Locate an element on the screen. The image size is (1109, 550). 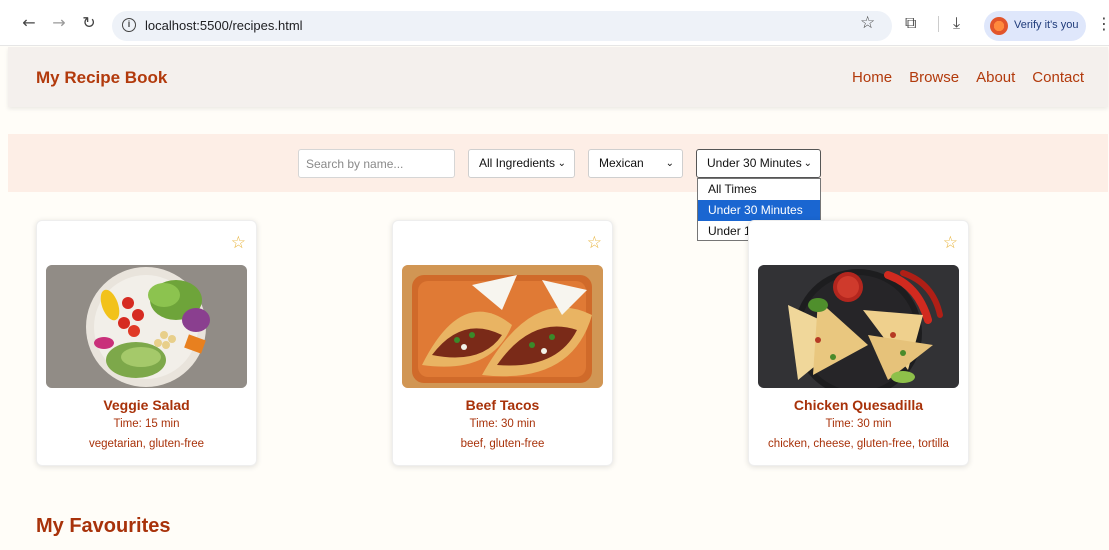
search-input is located at coordinates (376, 163).